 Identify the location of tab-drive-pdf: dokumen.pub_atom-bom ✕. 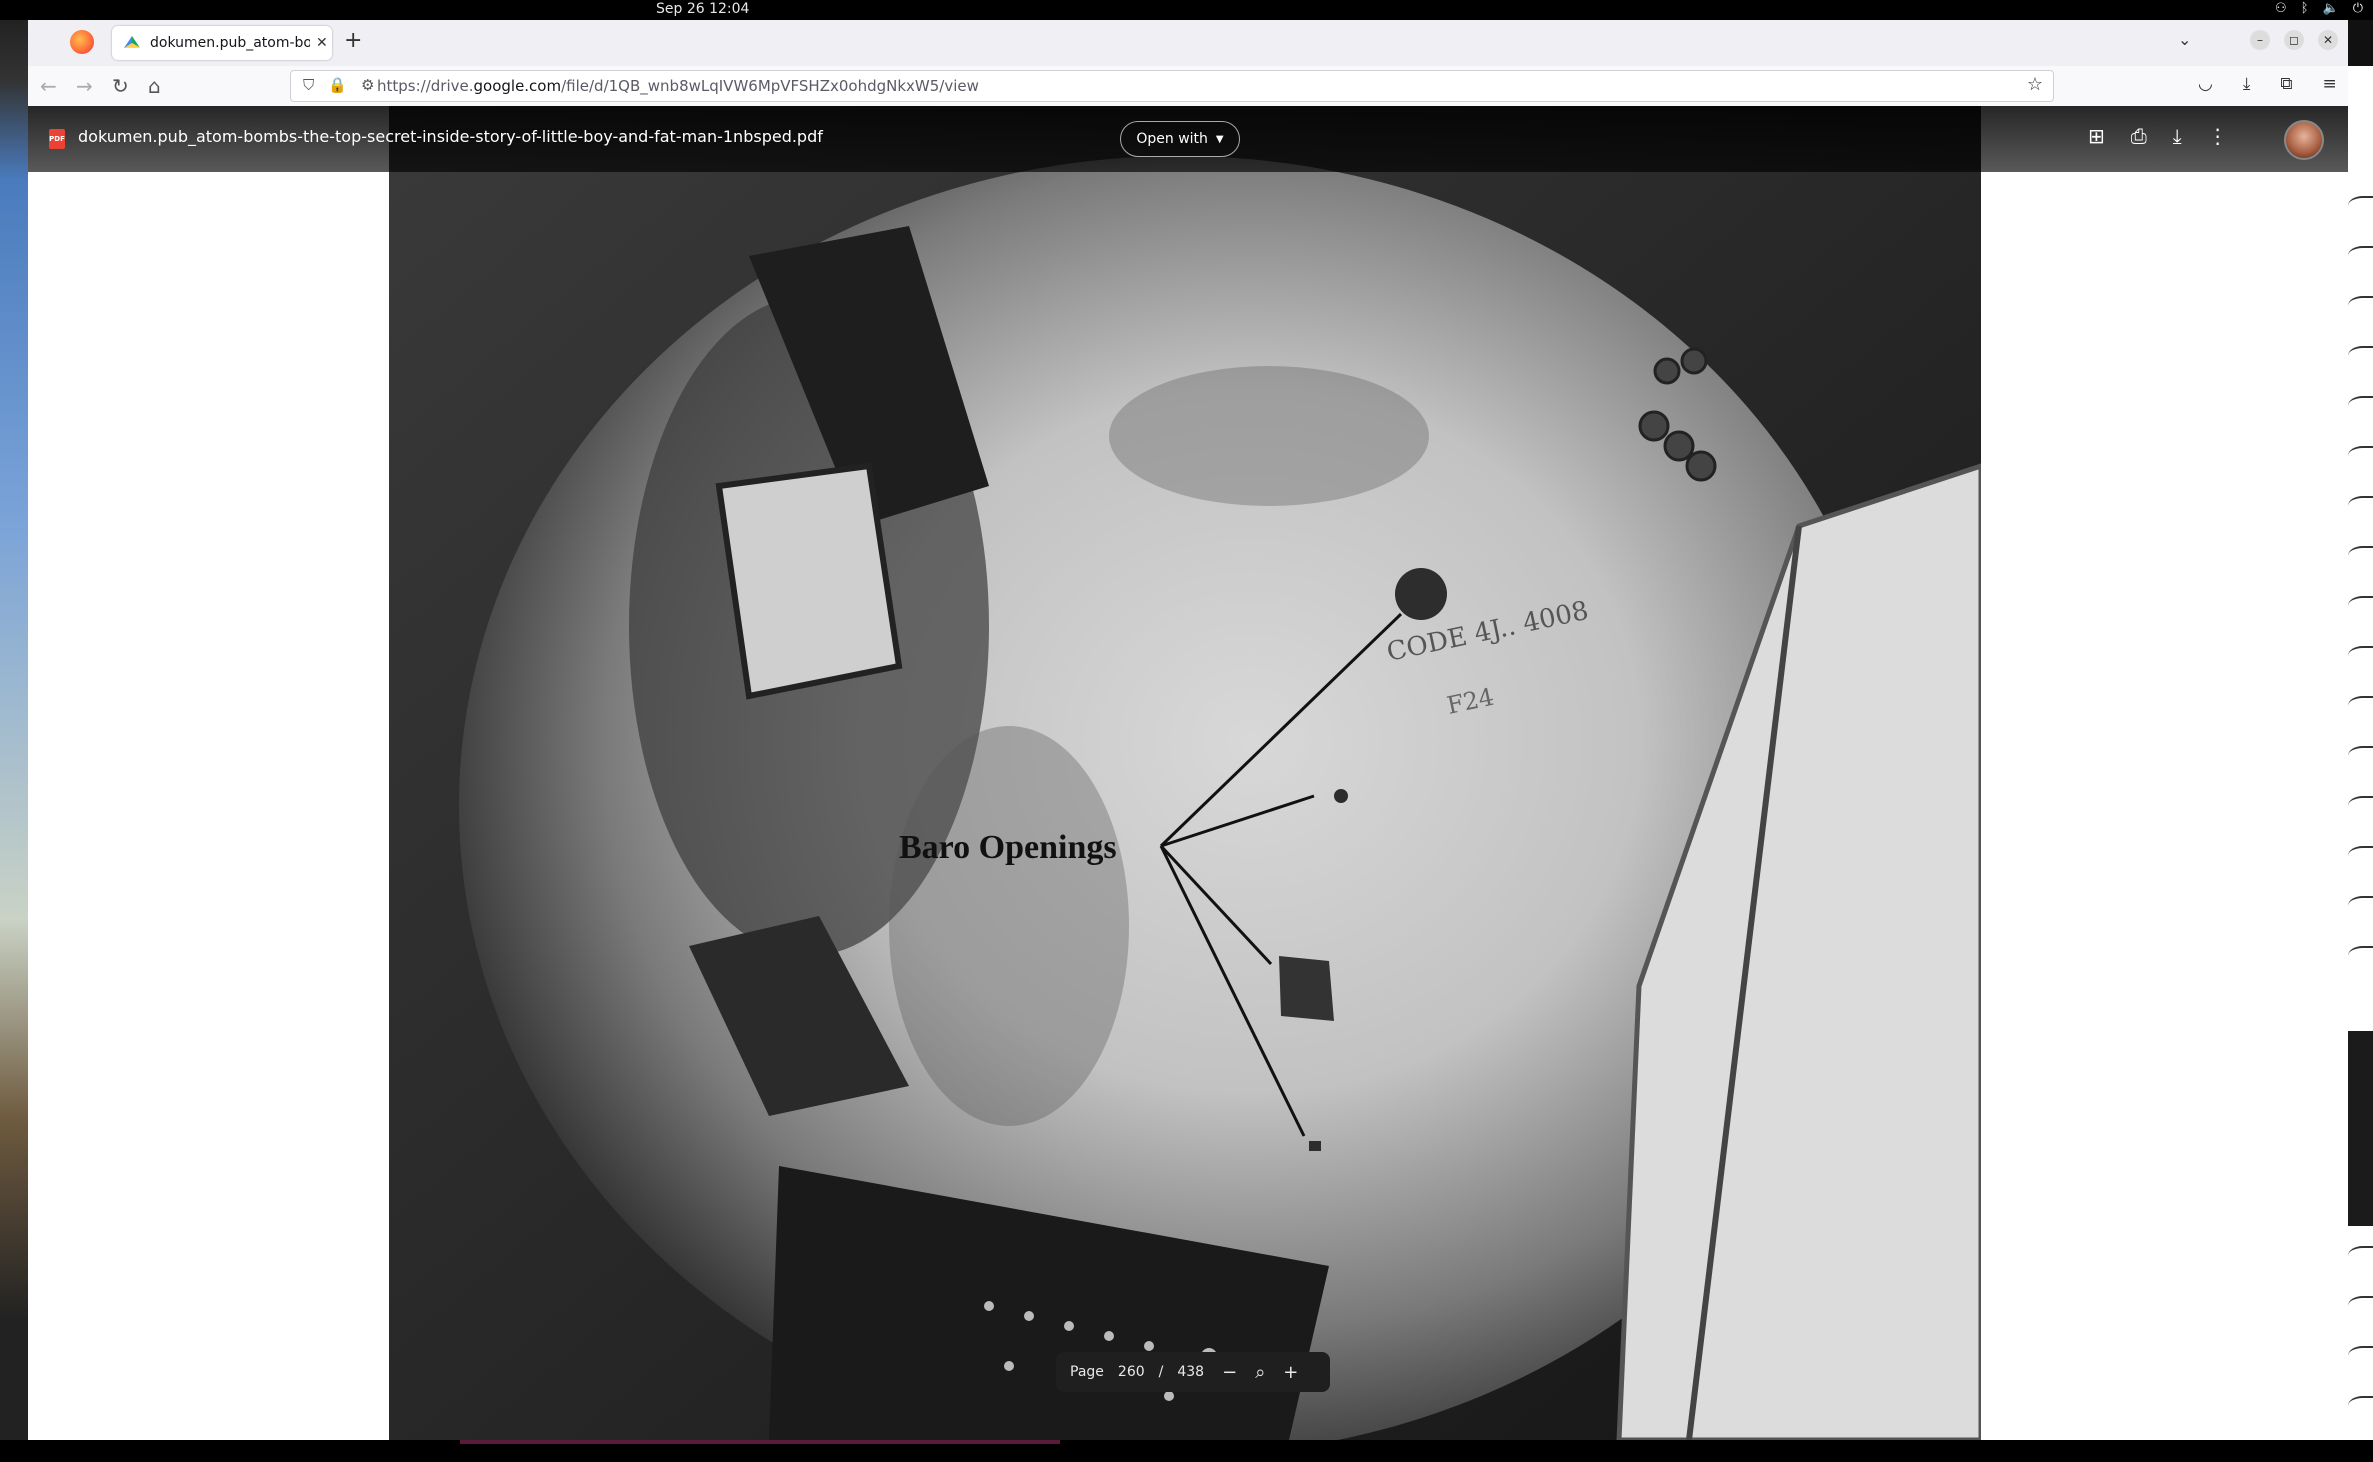
(222, 43).